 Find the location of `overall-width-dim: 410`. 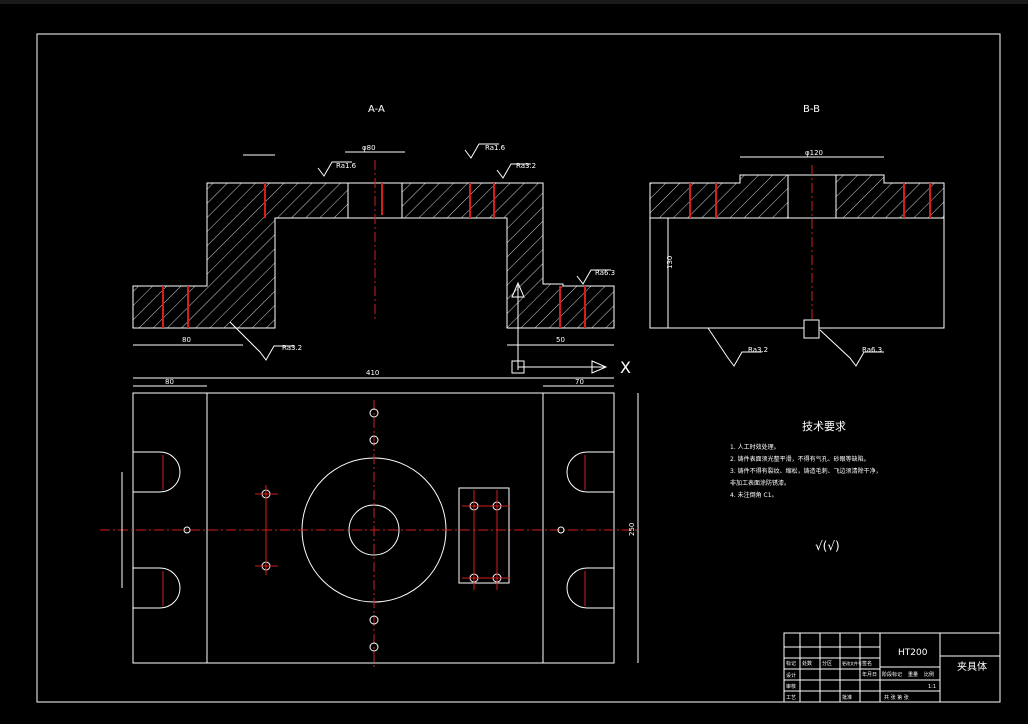

overall-width-dim: 410 is located at coordinates (372, 373).